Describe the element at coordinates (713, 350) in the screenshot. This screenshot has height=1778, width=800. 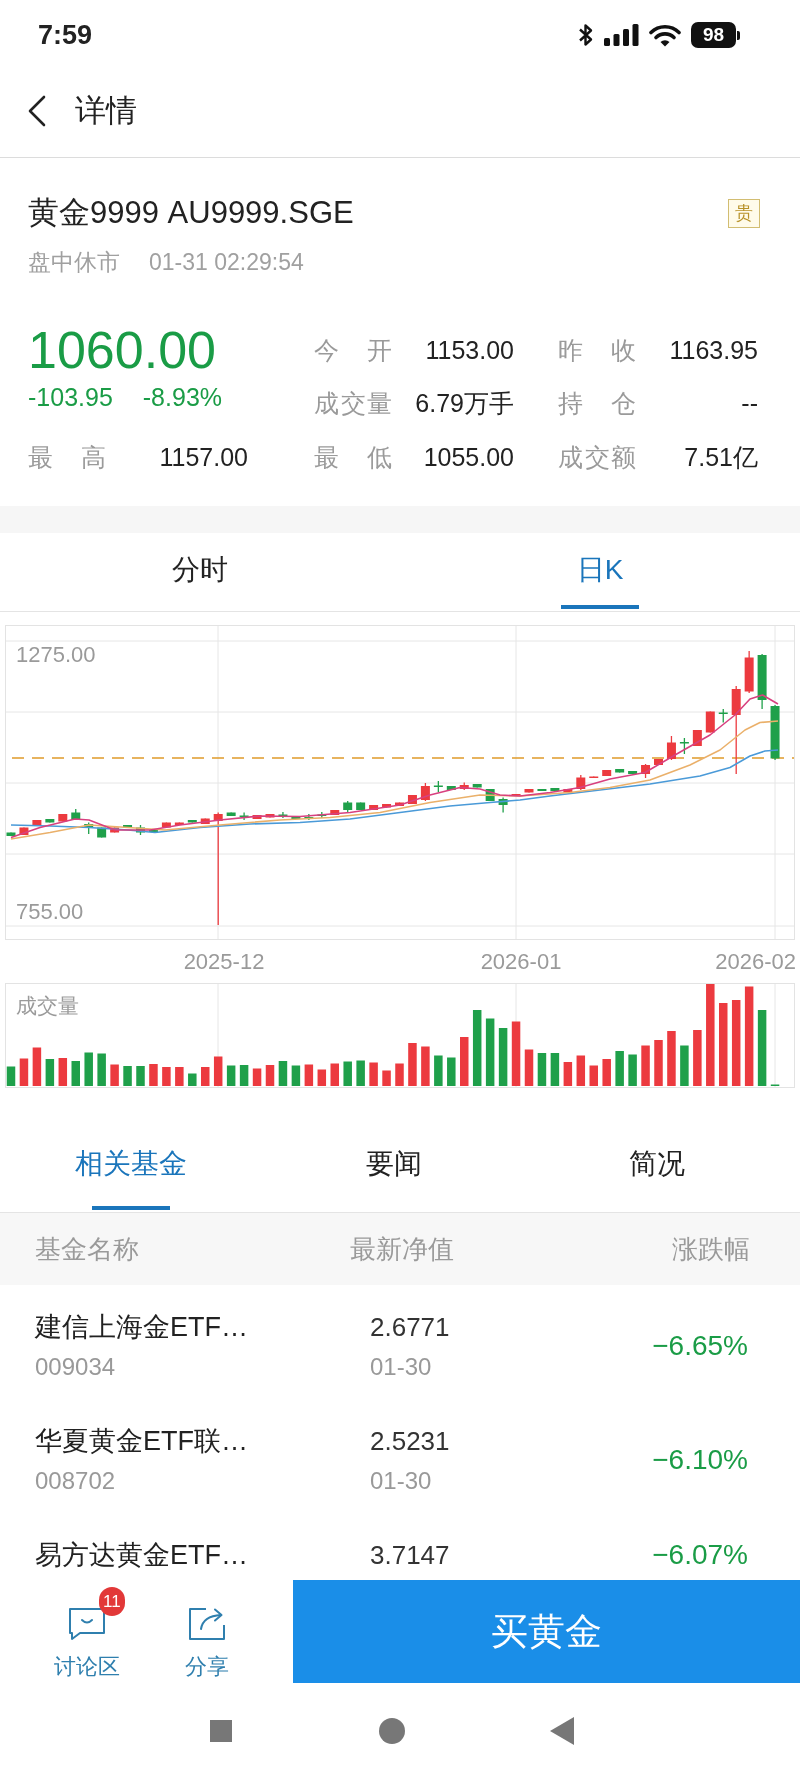
I see `stat-value: 1163.95` at that location.